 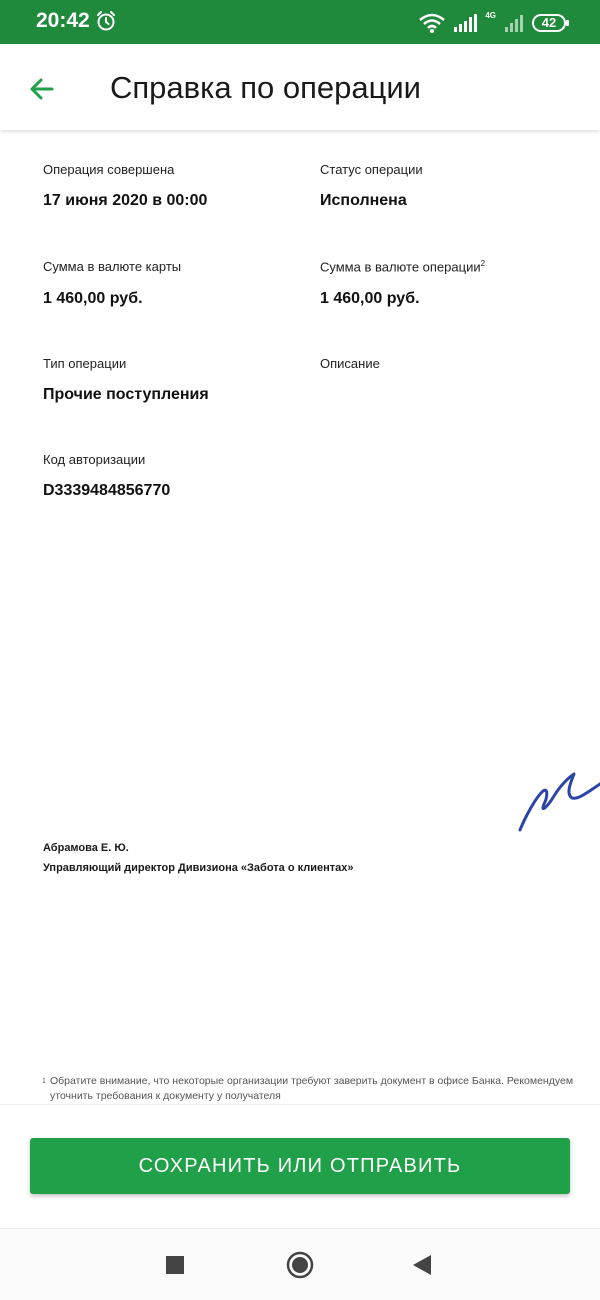 I want to click on battery-indicator: 42, so click(x=550, y=23).